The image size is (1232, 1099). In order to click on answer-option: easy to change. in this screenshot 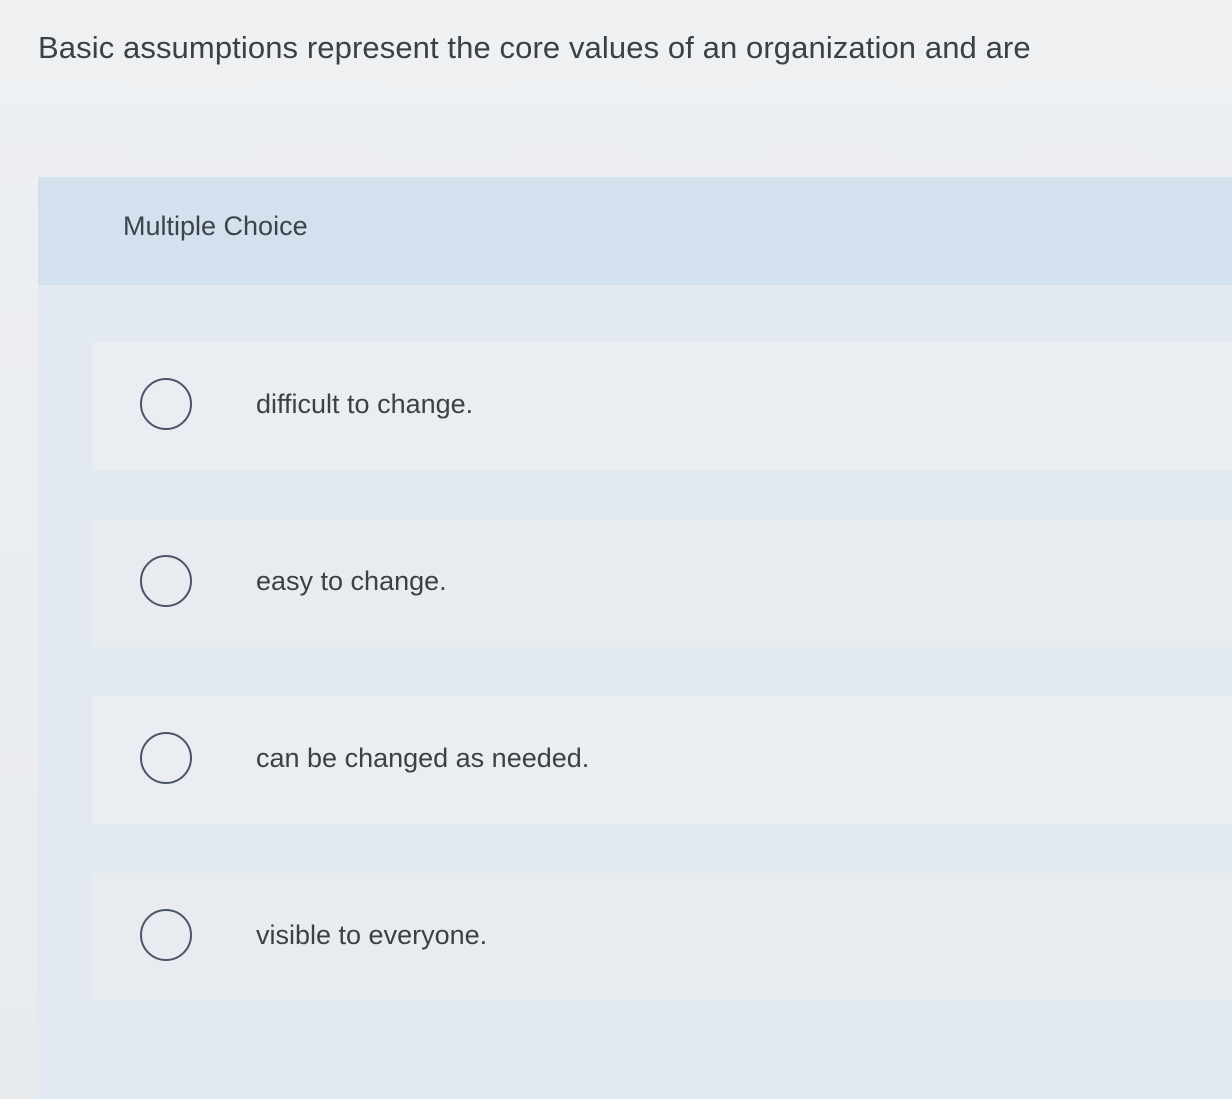, I will do `click(662, 583)`.